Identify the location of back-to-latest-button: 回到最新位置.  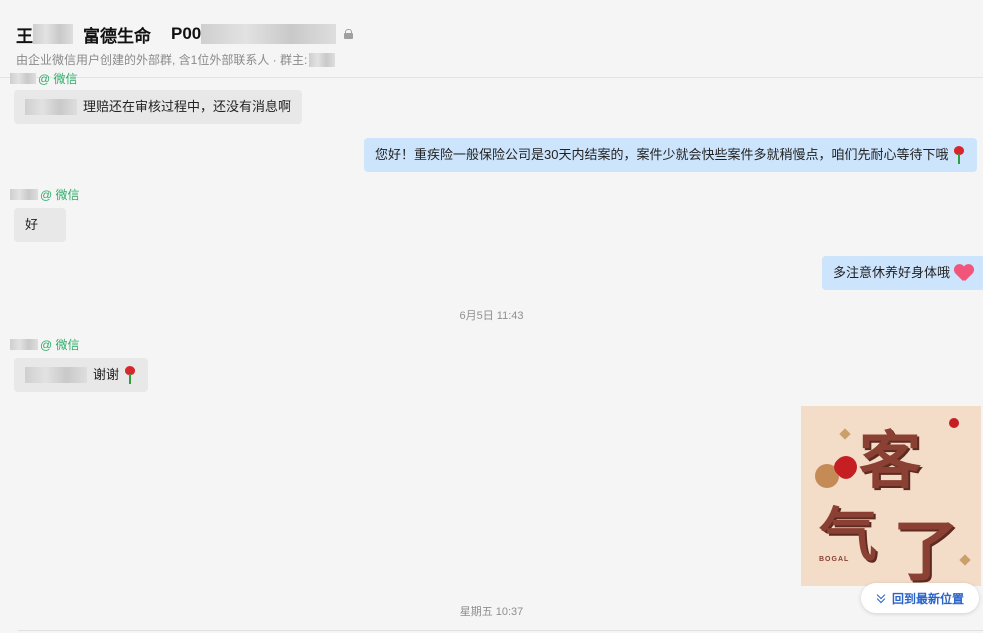
(920, 598).